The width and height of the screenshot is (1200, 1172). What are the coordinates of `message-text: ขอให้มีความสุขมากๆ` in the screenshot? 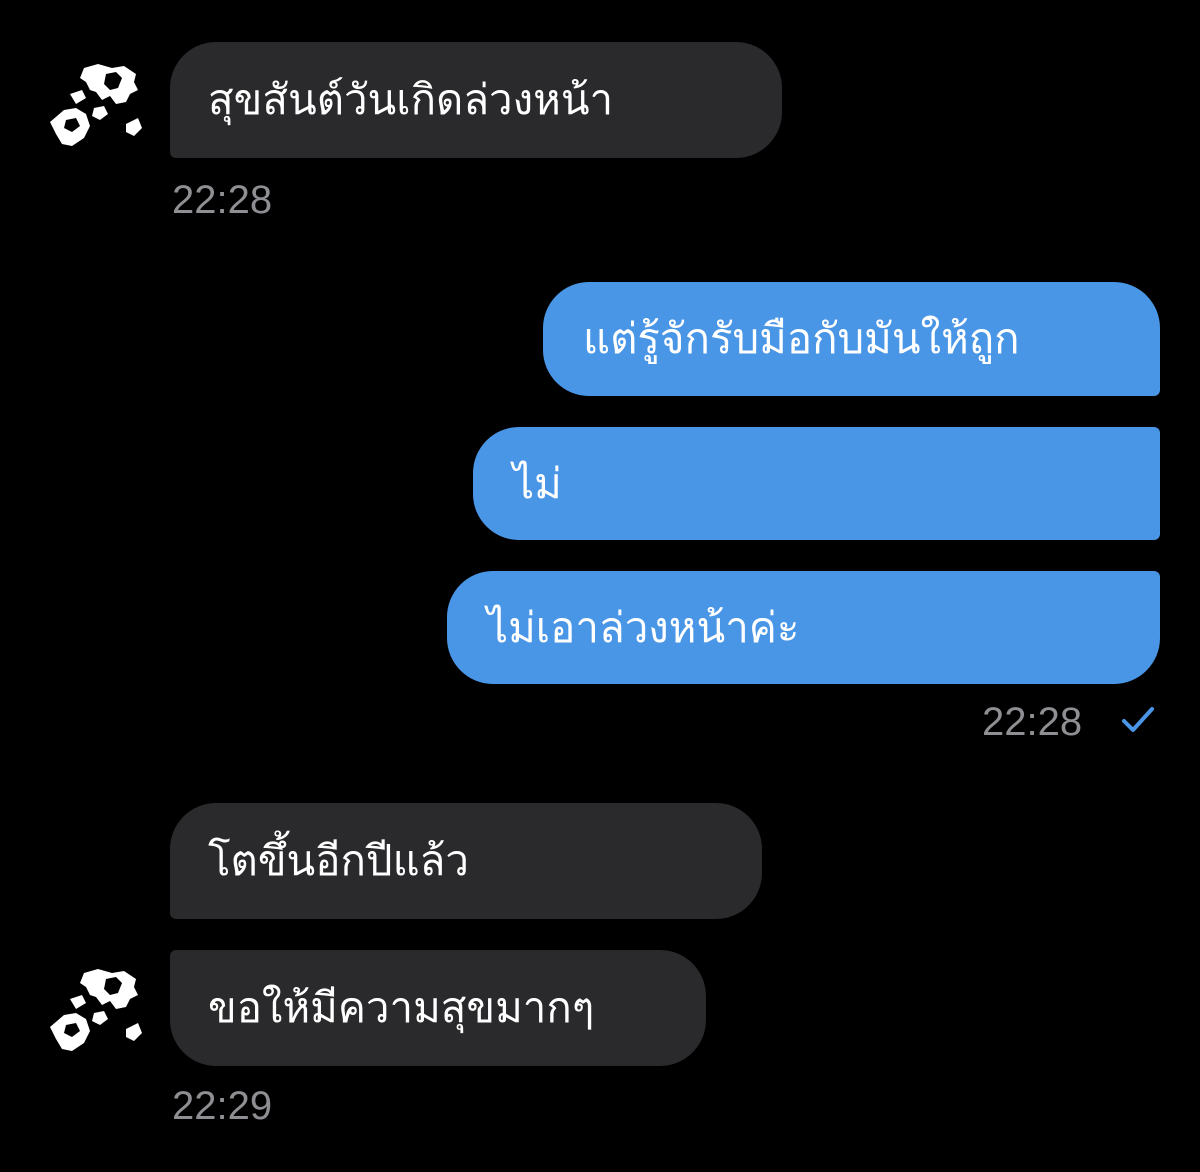 It's located at (401, 1007).